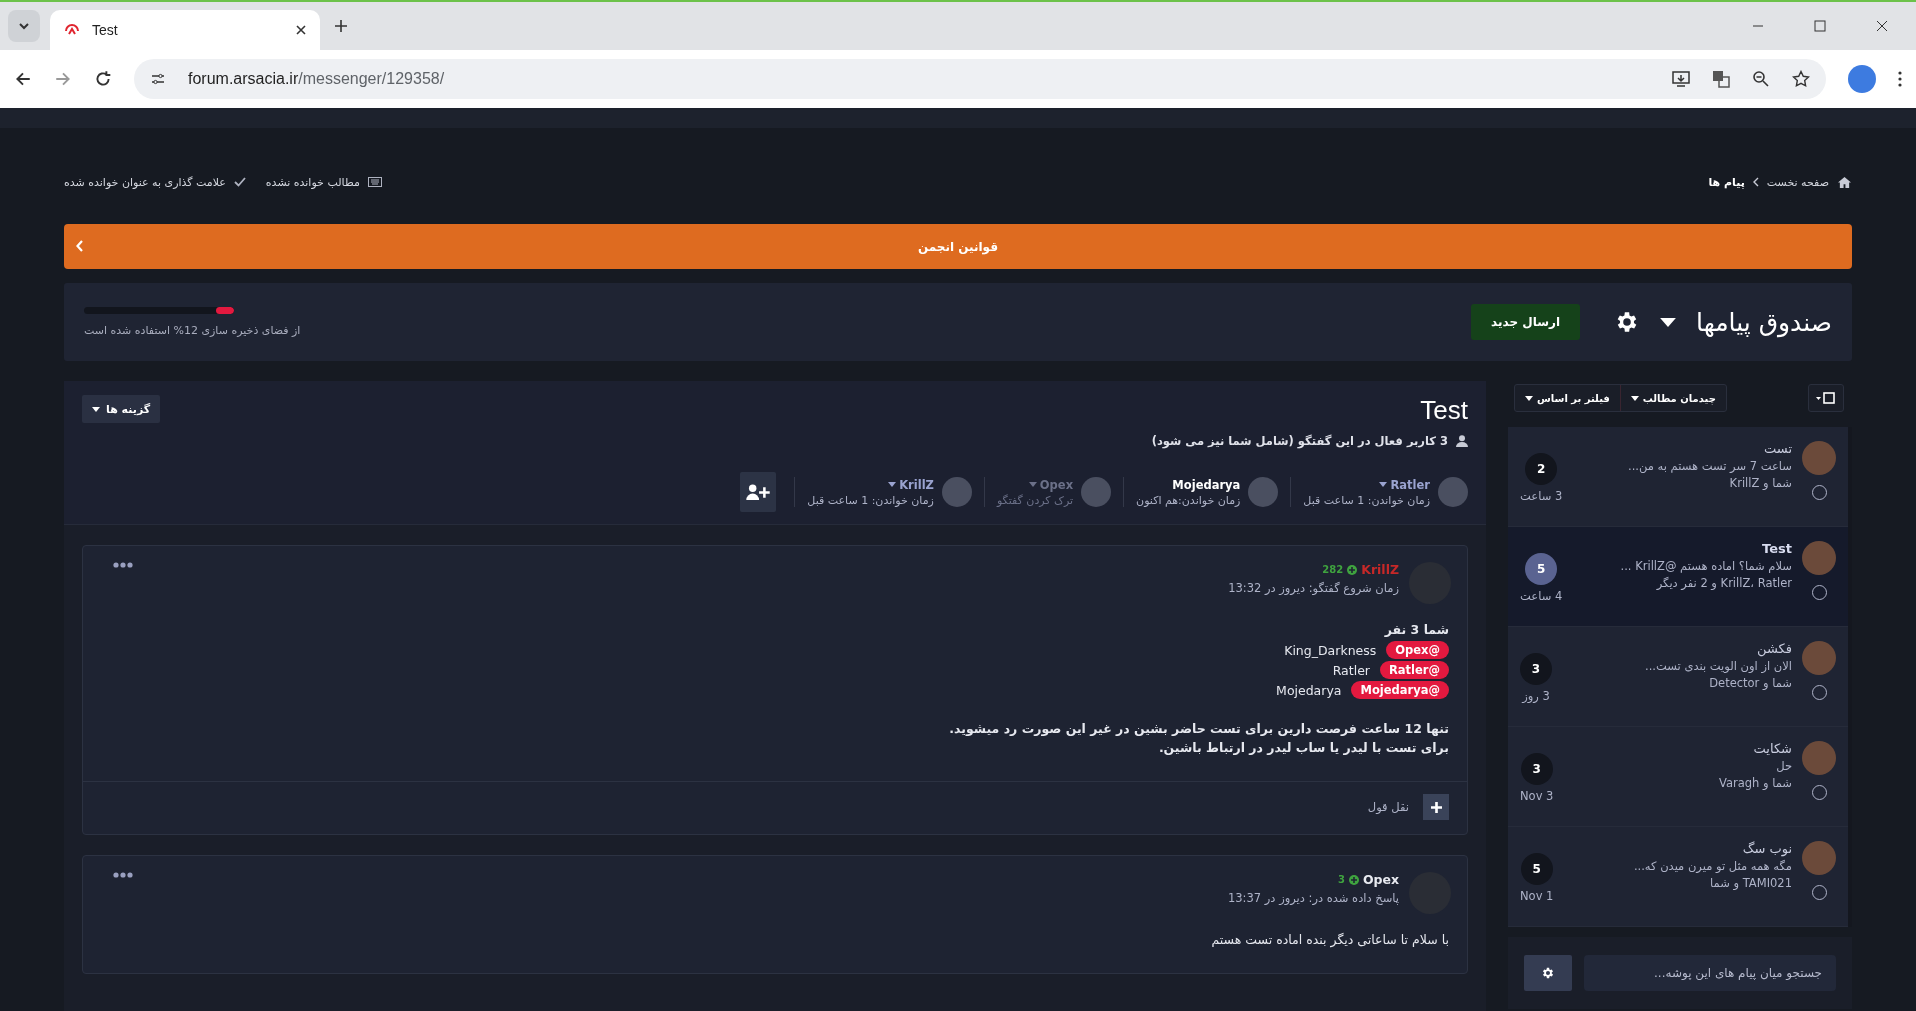 This screenshot has width=1916, height=1011. Describe the element at coordinates (1341, 879) in the screenshot. I see `reputation-count: 3` at that location.